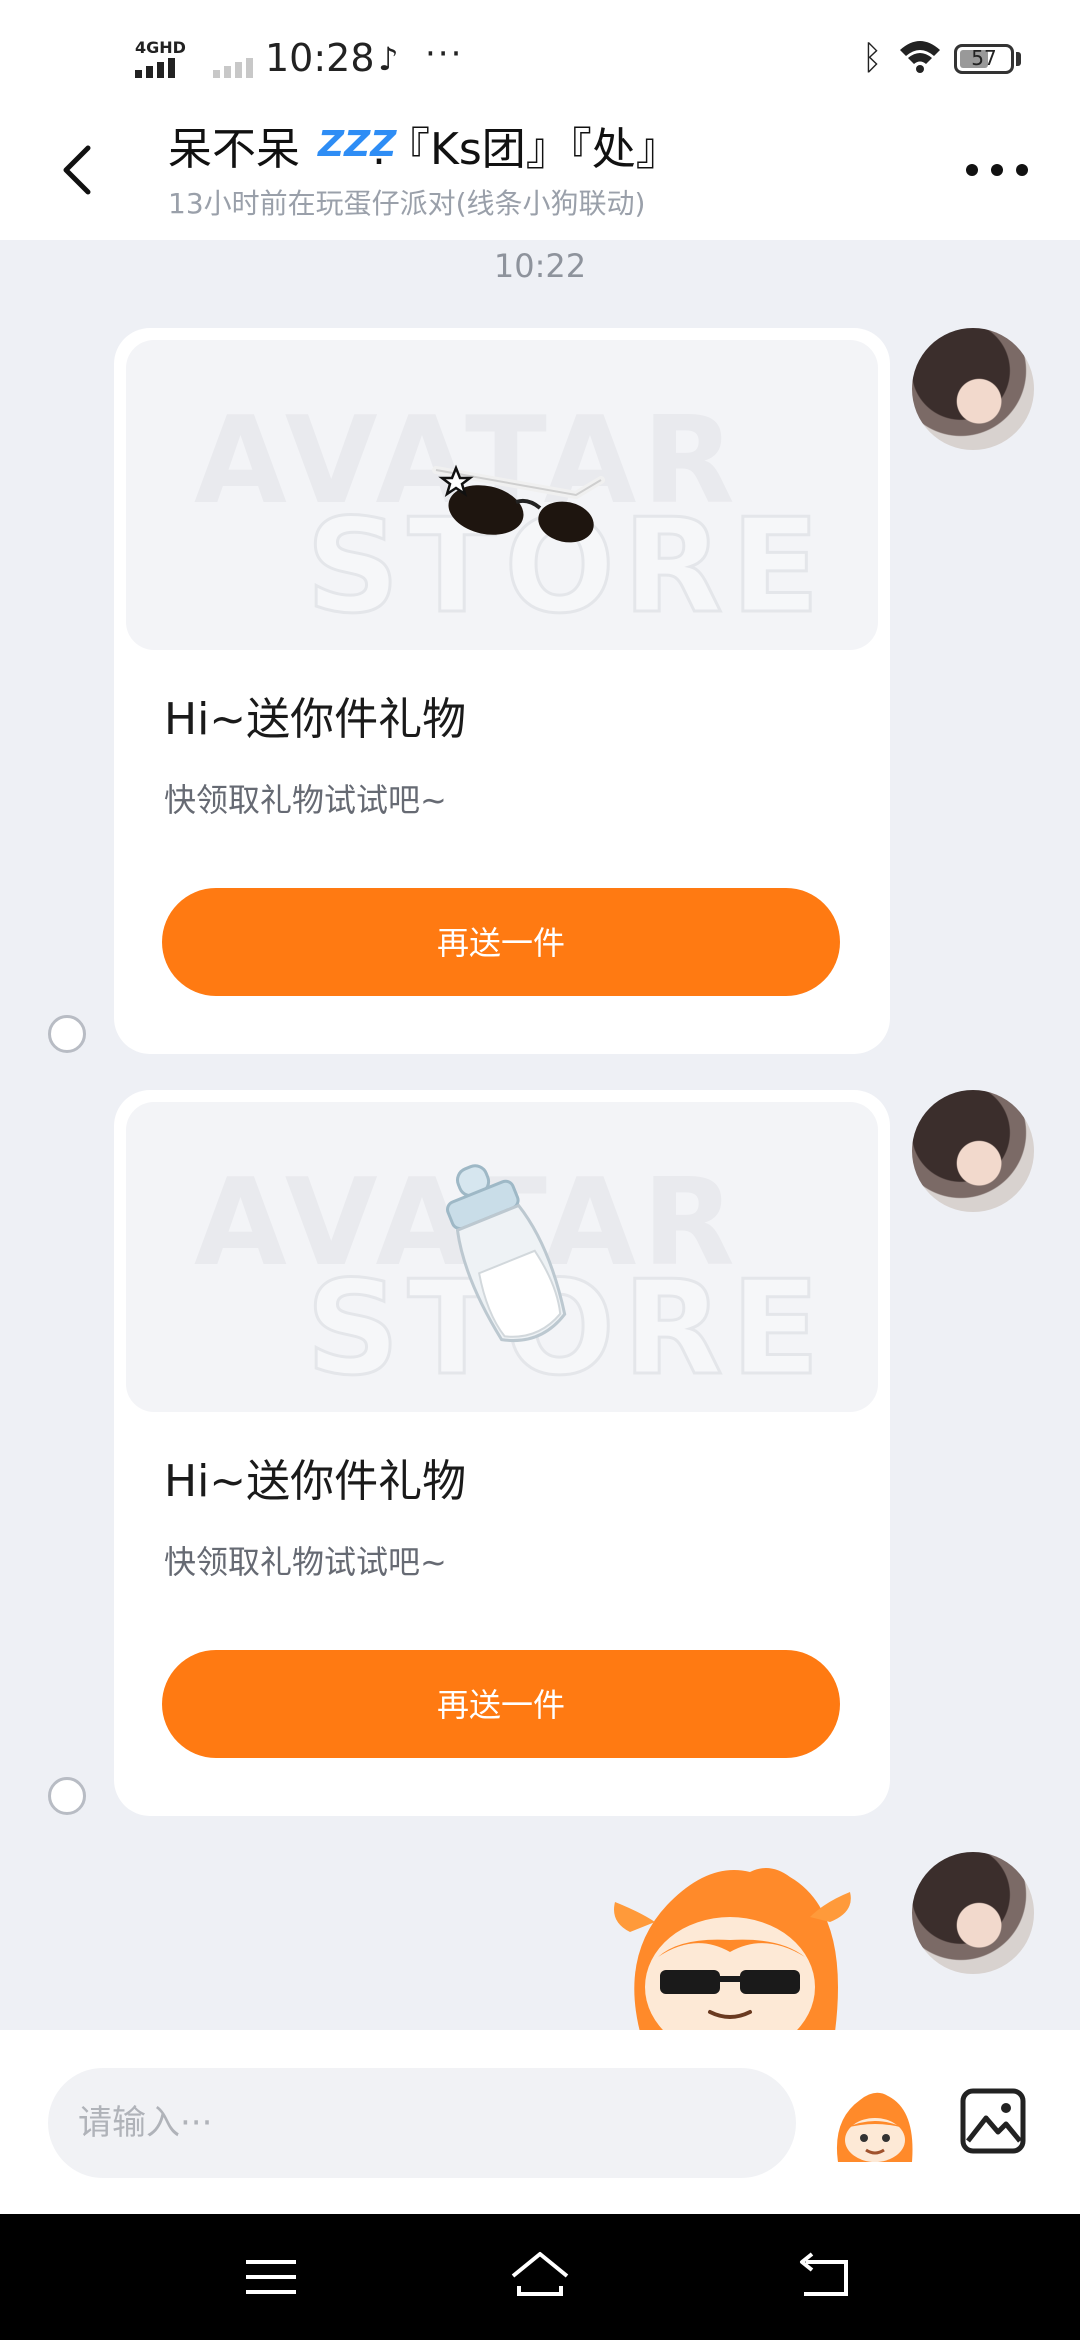  What do you see at coordinates (422, 2123) in the screenshot?
I see `message-input` at bounding box center [422, 2123].